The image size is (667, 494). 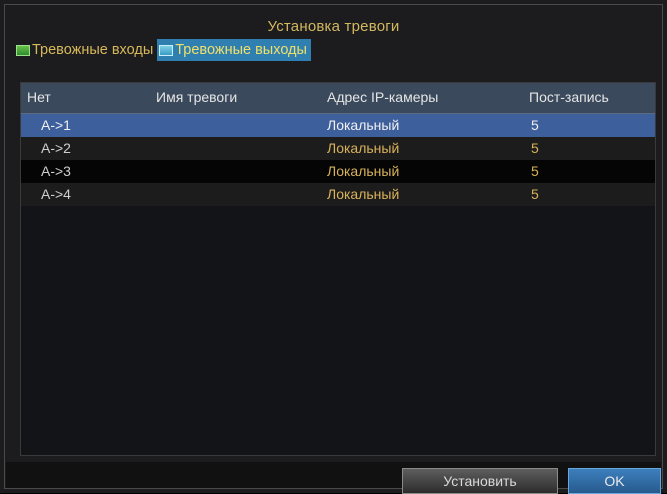 I want to click on alarm-output-icon, so click(x=166, y=50).